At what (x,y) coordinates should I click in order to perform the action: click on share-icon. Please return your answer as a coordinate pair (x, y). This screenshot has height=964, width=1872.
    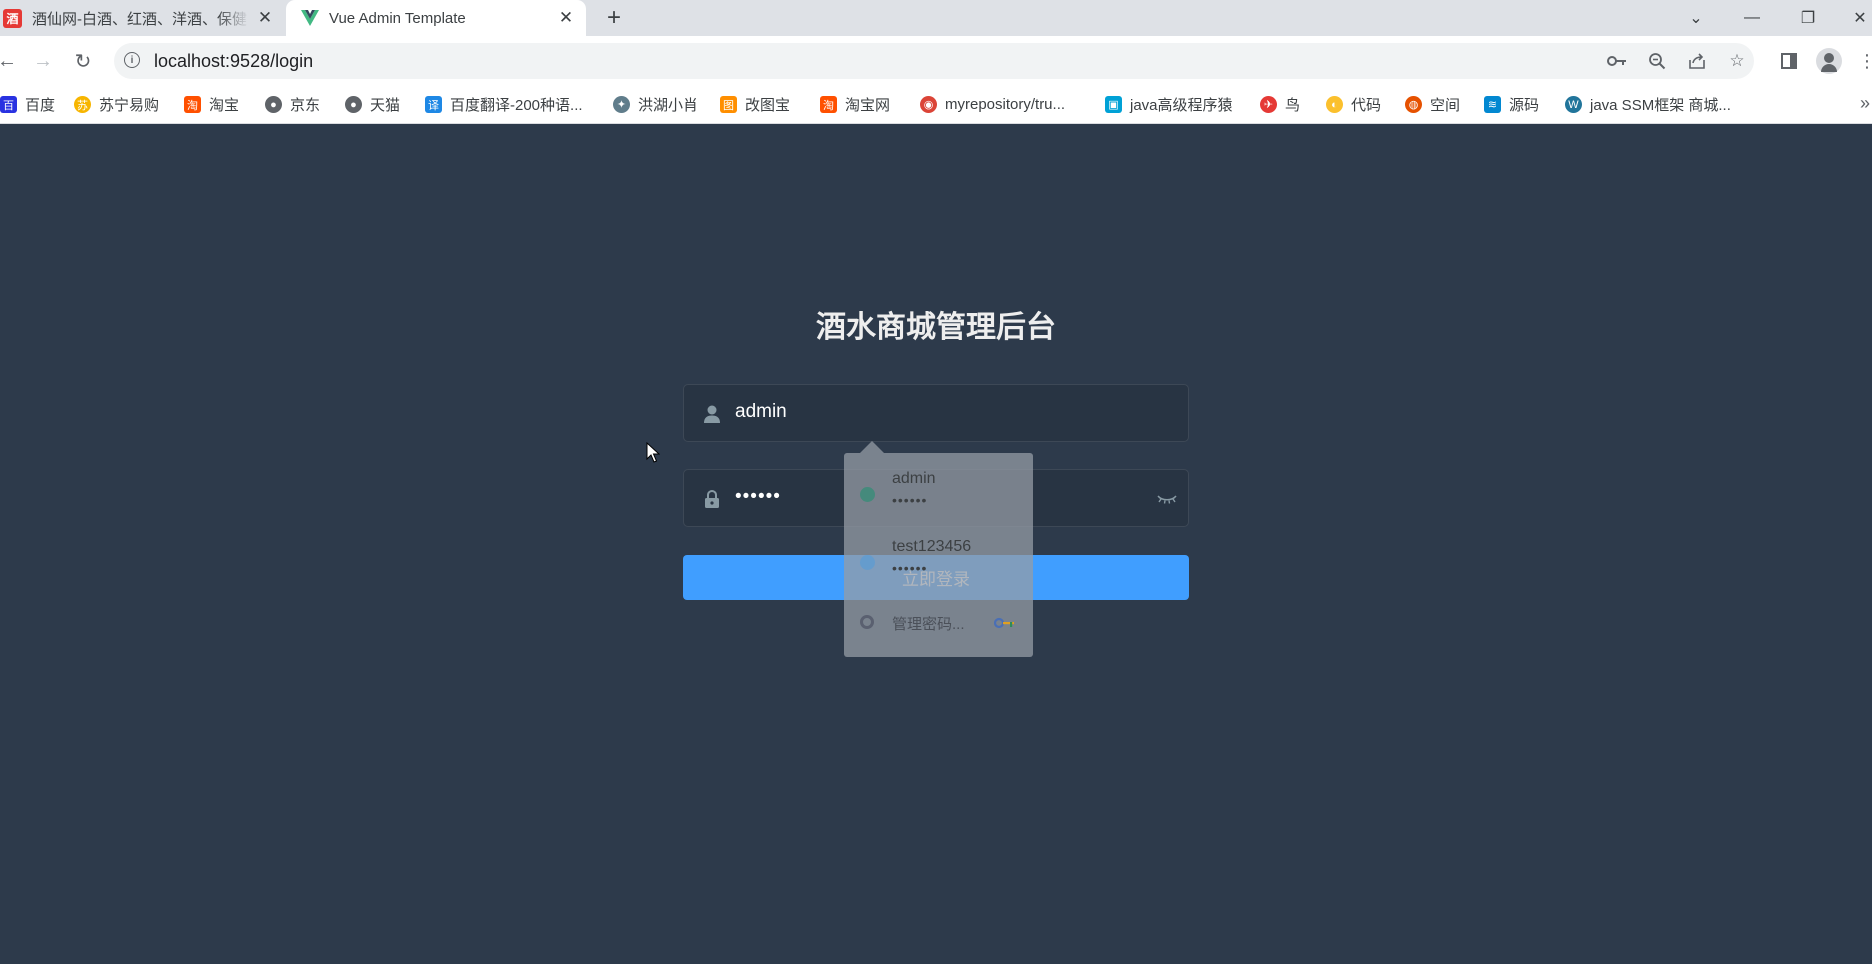
    Looking at the image, I should click on (1697, 61).